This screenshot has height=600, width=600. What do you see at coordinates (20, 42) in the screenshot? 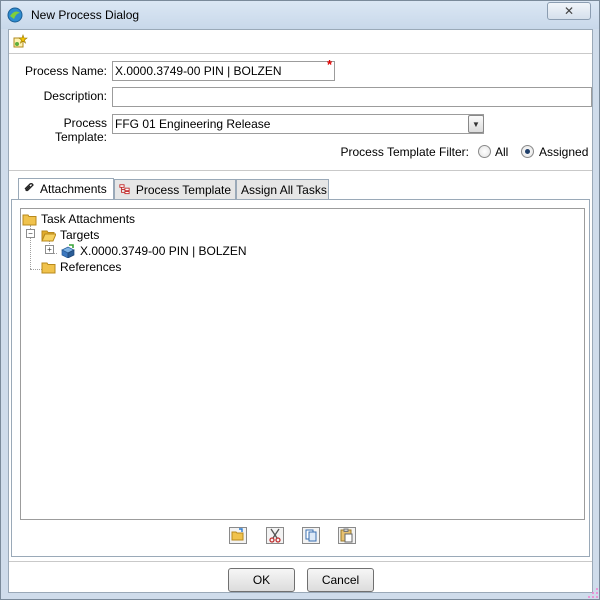
I see `new-process-wizard-icon` at bounding box center [20, 42].